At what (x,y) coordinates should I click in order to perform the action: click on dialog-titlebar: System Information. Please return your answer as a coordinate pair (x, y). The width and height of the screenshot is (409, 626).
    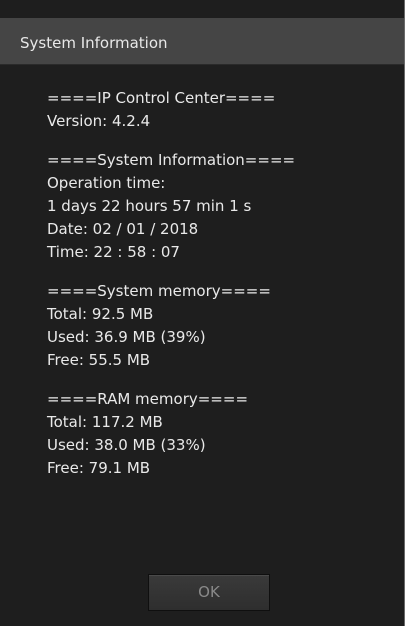
    Looking at the image, I should click on (202, 41).